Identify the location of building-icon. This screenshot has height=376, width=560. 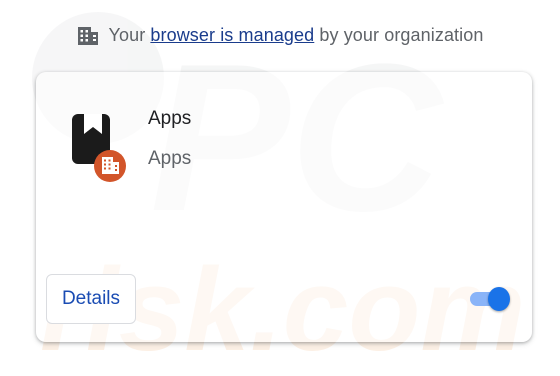
(87, 36).